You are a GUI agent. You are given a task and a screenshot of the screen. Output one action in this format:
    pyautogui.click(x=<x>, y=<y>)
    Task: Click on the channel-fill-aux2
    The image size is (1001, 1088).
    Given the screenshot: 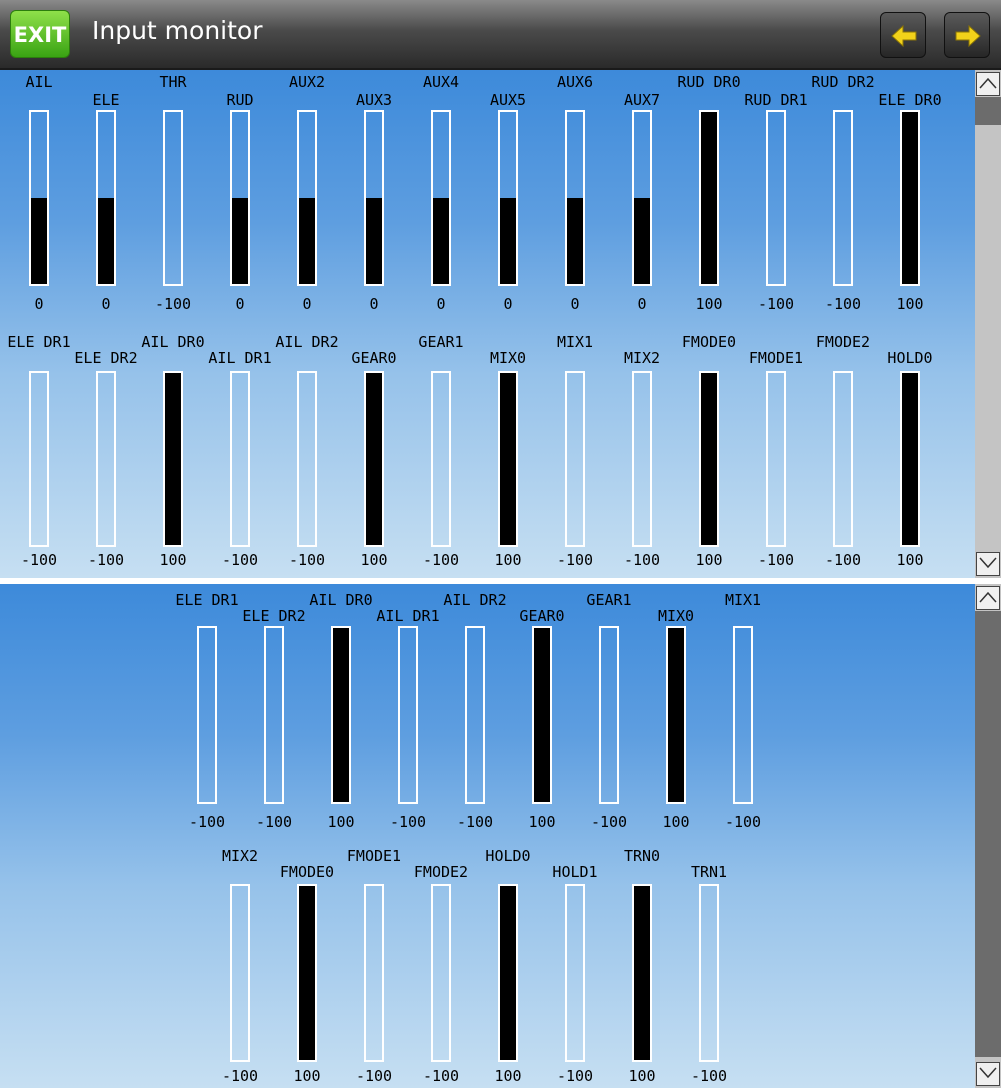 What is the action you would take?
    pyautogui.click(x=307, y=241)
    